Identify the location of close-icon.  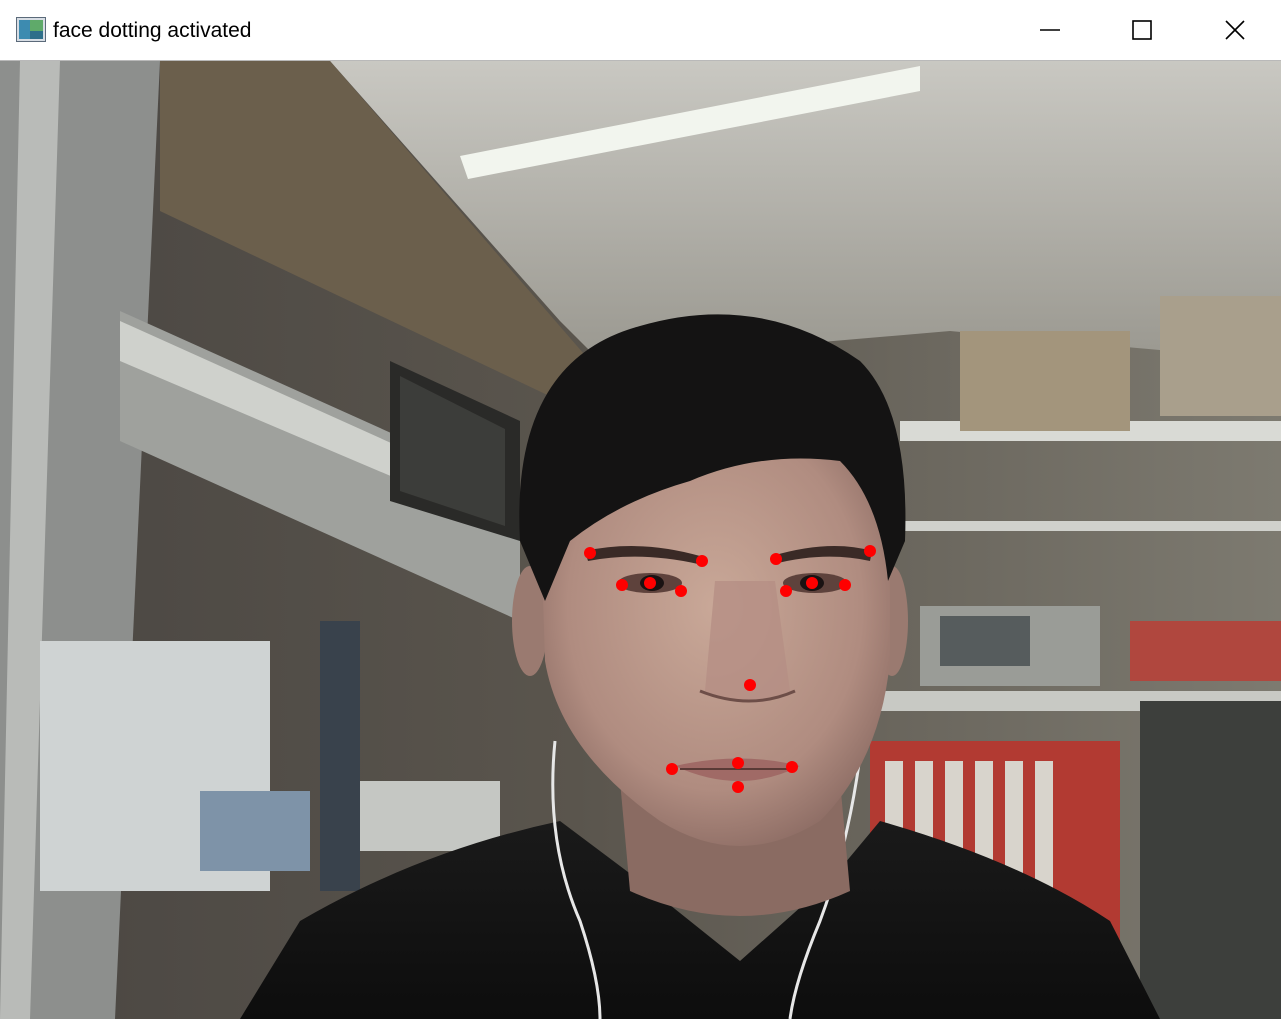
(1234, 30).